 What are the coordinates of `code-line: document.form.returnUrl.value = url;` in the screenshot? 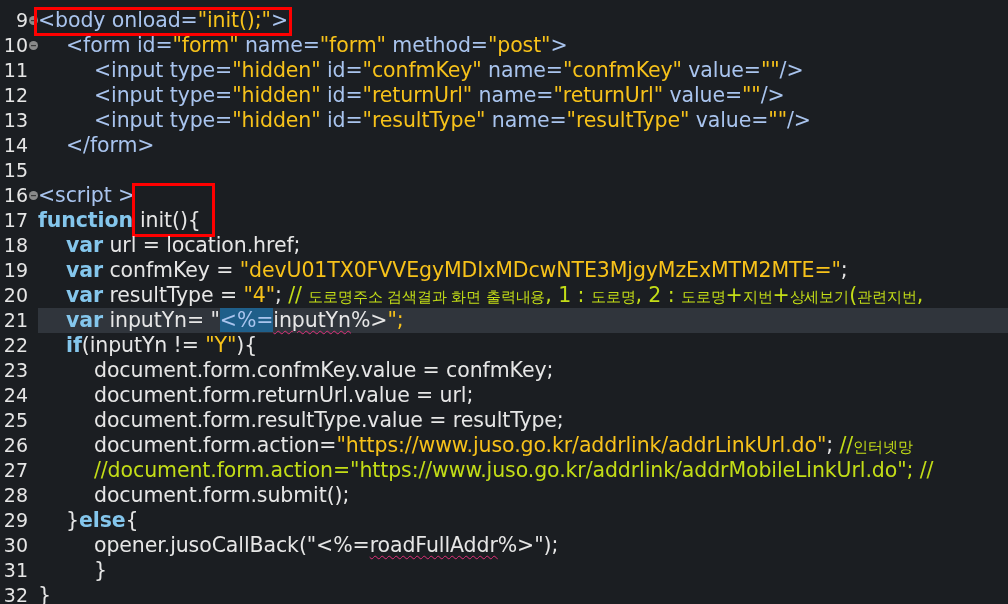 It's located at (284, 395).